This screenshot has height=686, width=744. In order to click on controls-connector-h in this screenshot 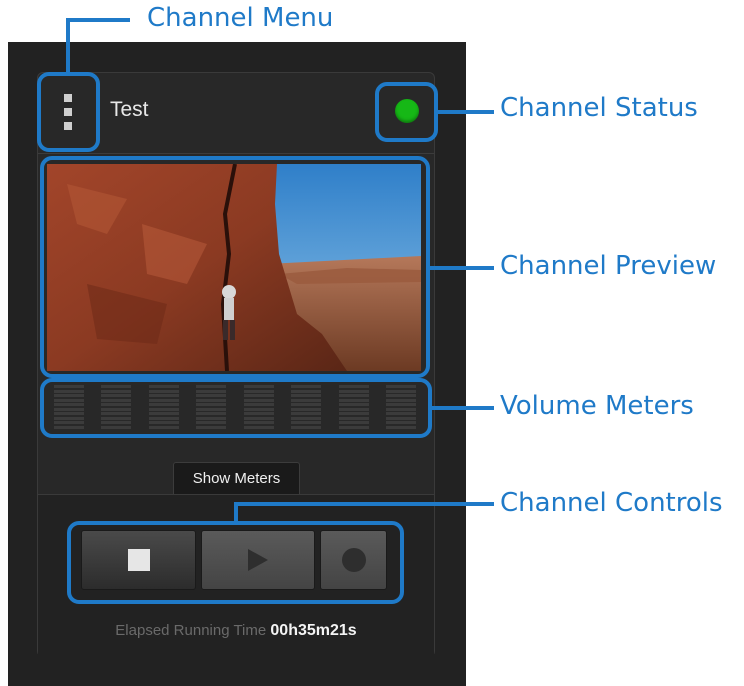, I will do `click(364, 504)`.